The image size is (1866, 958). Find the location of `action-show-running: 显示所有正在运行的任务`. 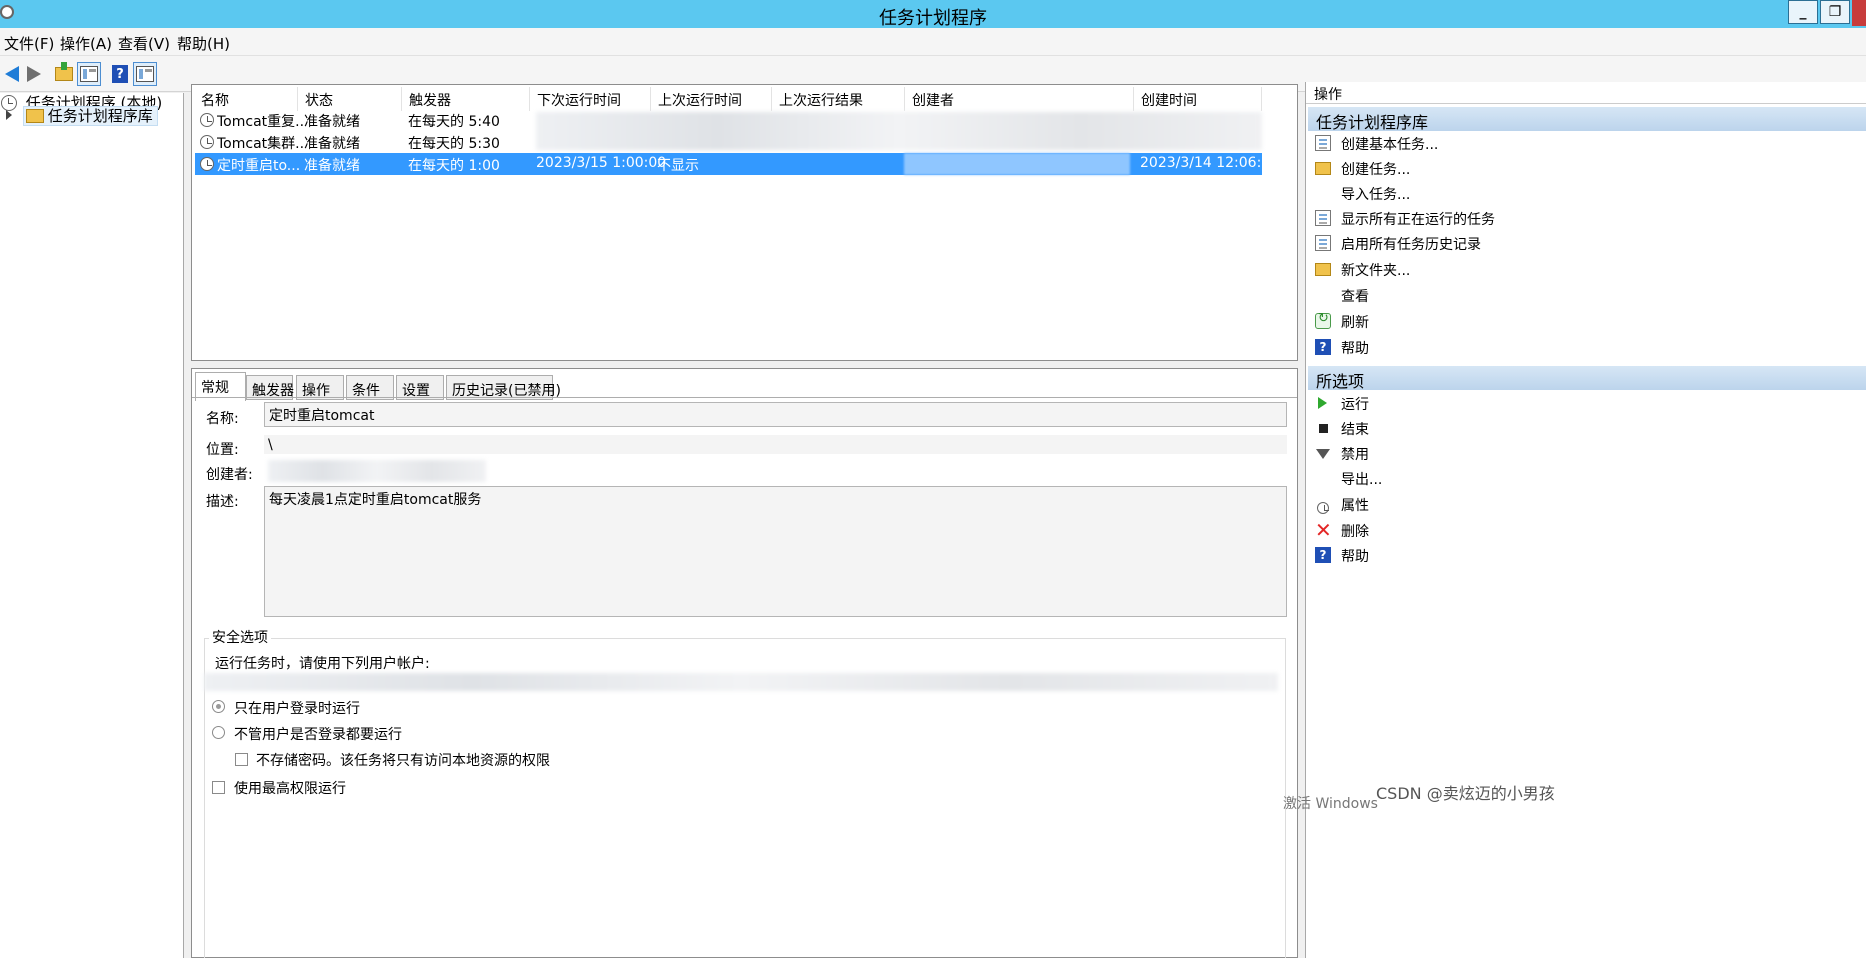

action-show-running: 显示所有正在运行的任务 is located at coordinates (1586, 218).